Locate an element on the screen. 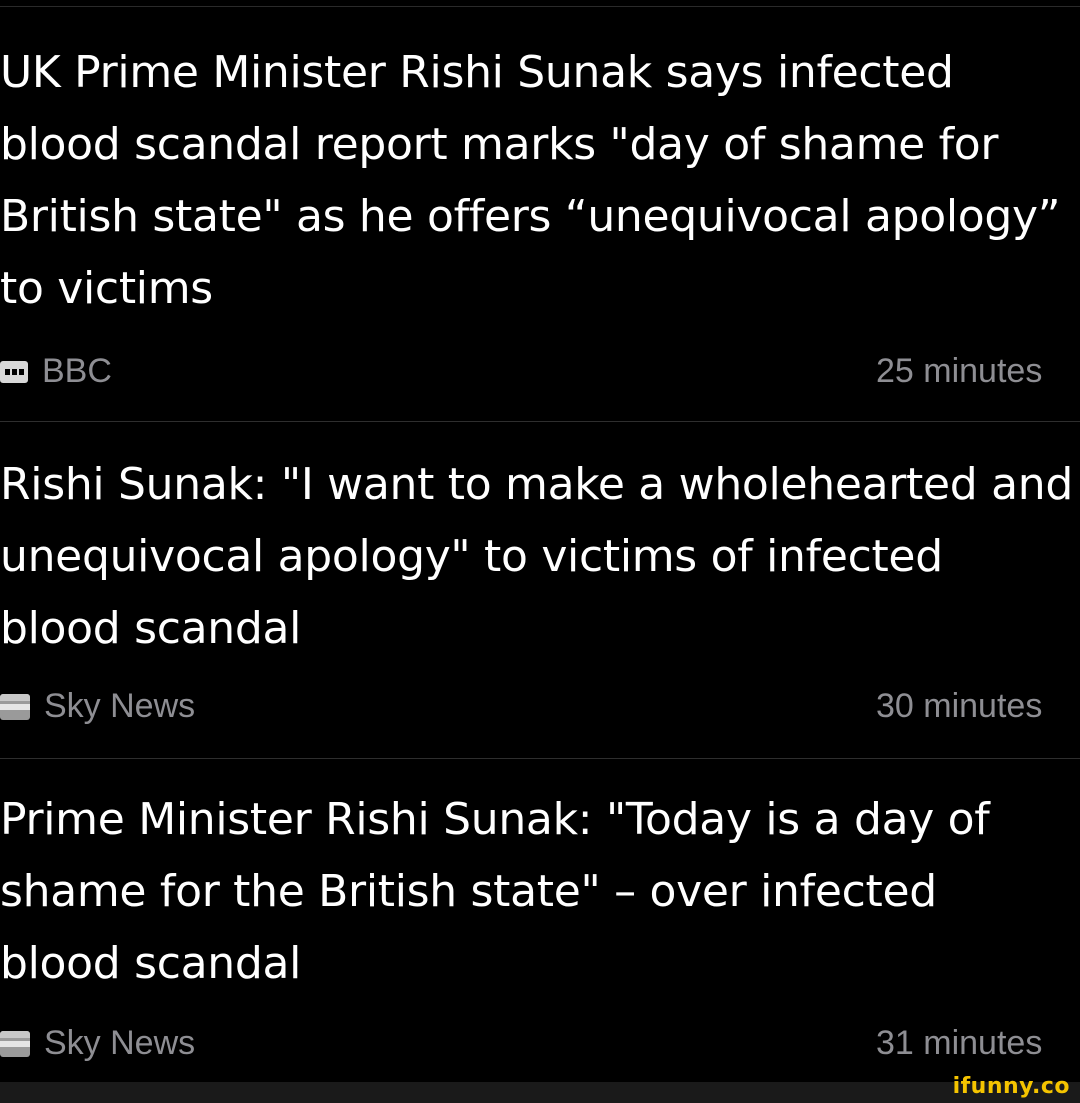  ifunny-watermark: ifunny.co is located at coordinates (1011, 1086).